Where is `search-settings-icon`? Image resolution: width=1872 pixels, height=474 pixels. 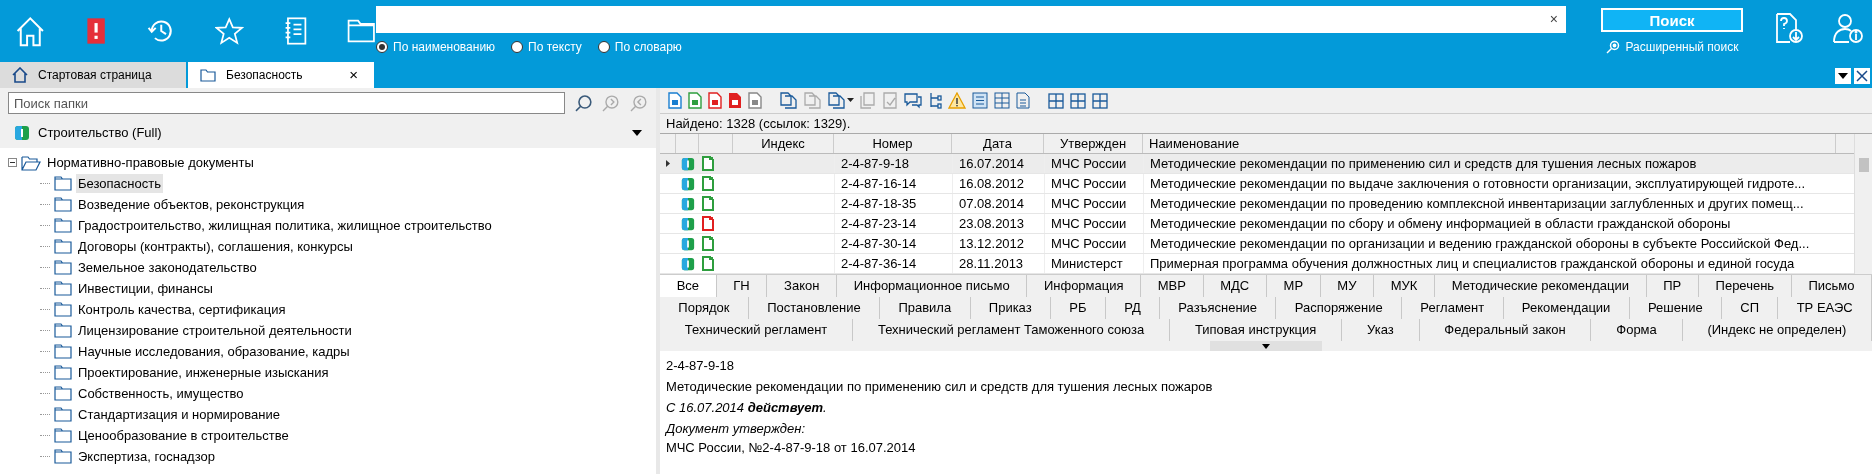
search-settings-icon is located at coordinates (1612, 47).